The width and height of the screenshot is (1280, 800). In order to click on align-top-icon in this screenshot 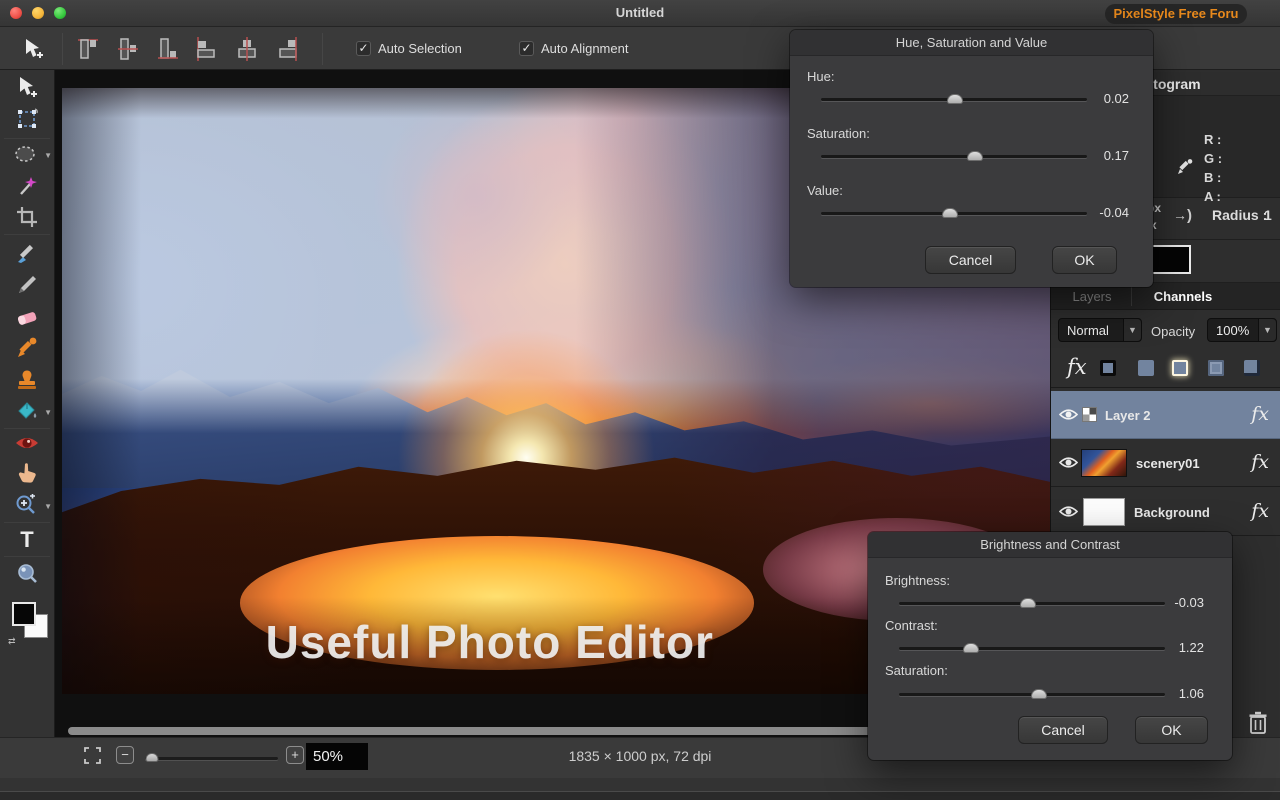, I will do `click(88, 49)`.